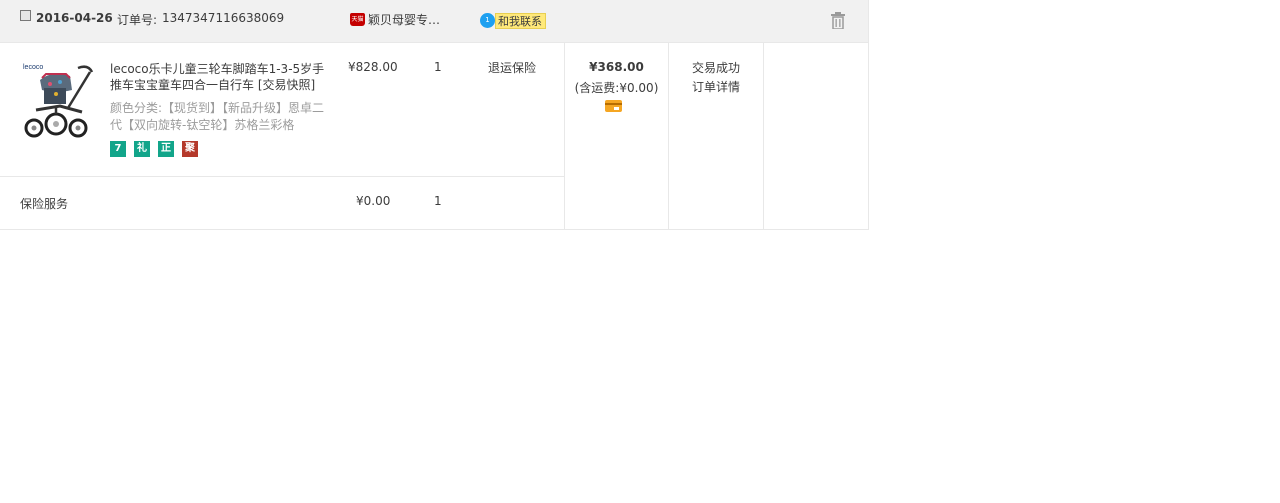 The image size is (1280, 503). I want to click on order-checkbox, so click(25, 15).